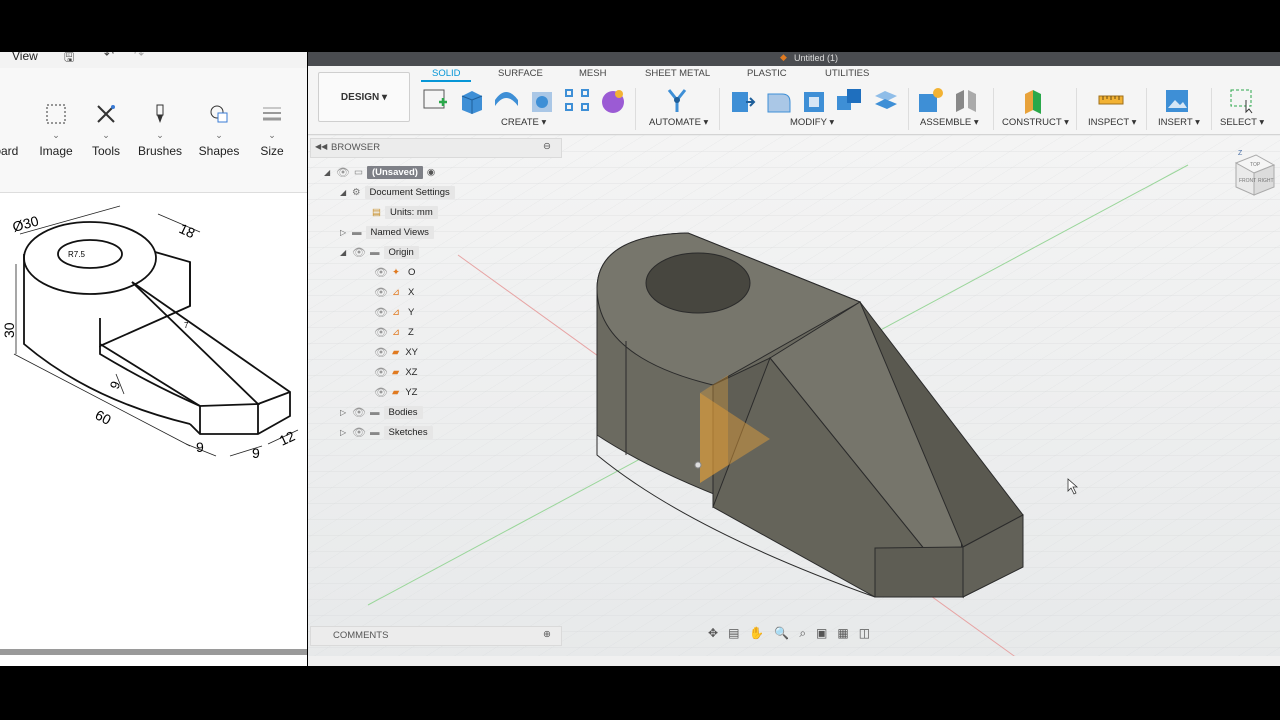 This screenshot has height=720, width=1280. What do you see at coordinates (733, 635) in the screenshot?
I see `look-at-icon: ▤` at bounding box center [733, 635].